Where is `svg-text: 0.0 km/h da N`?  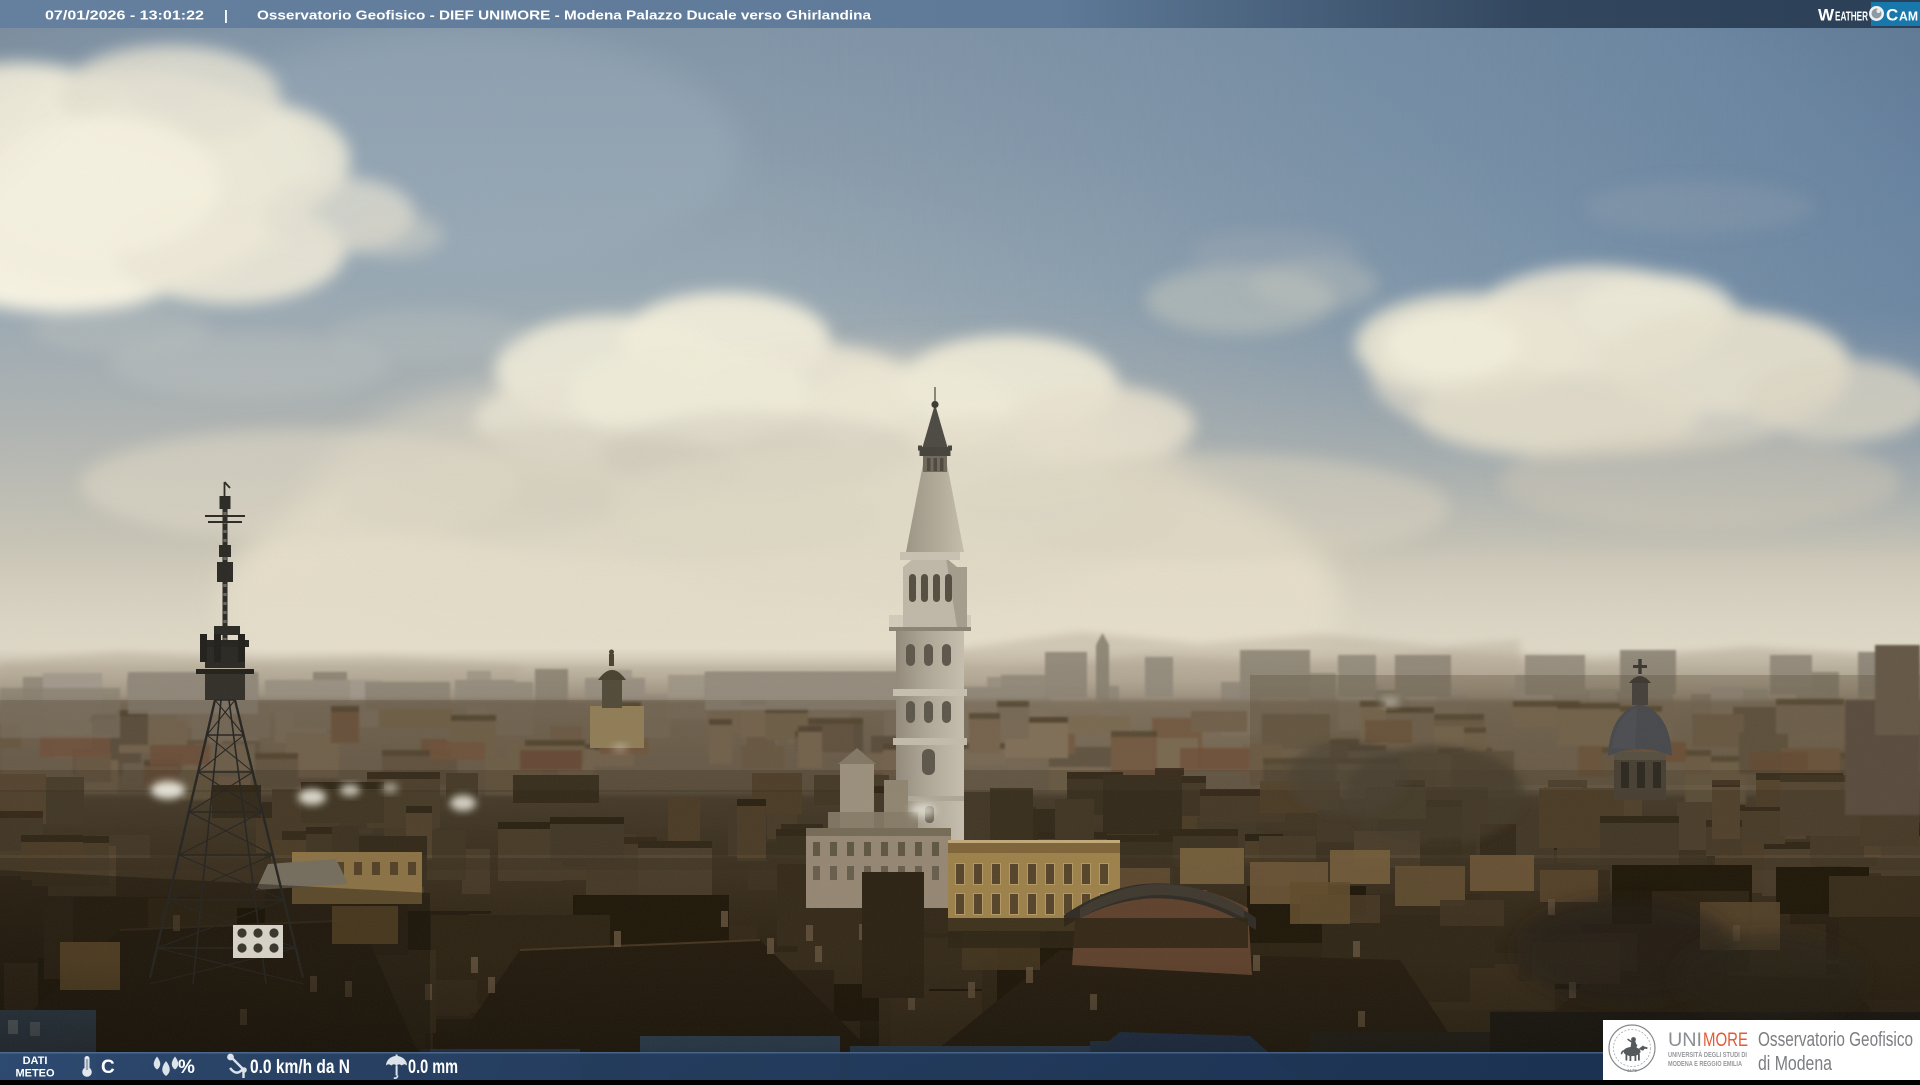
svg-text: 0.0 km/h da N is located at coordinates (300, 1067).